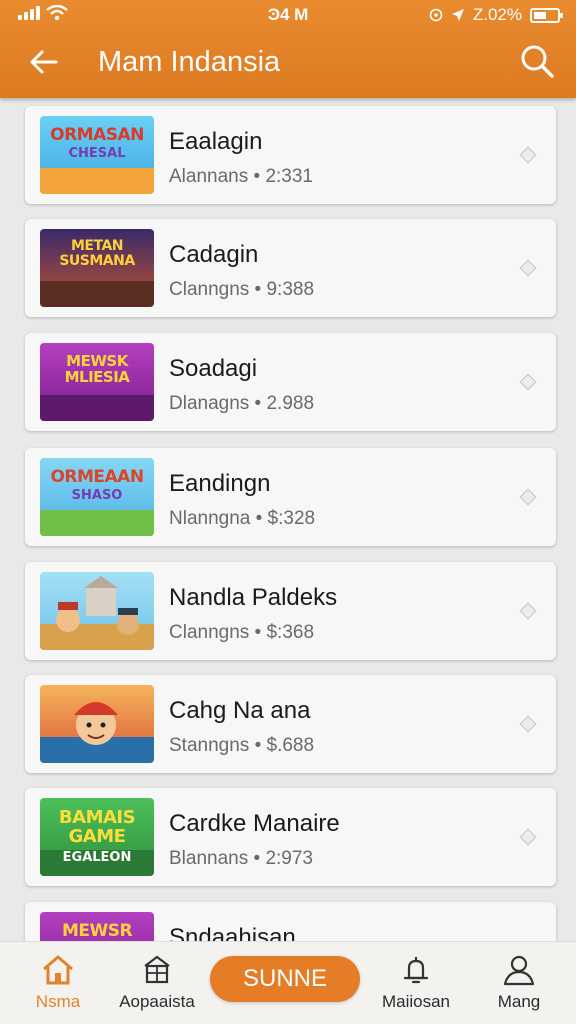  I want to click on game-thumbnail: MEWSK MLIESIA, so click(97, 382).